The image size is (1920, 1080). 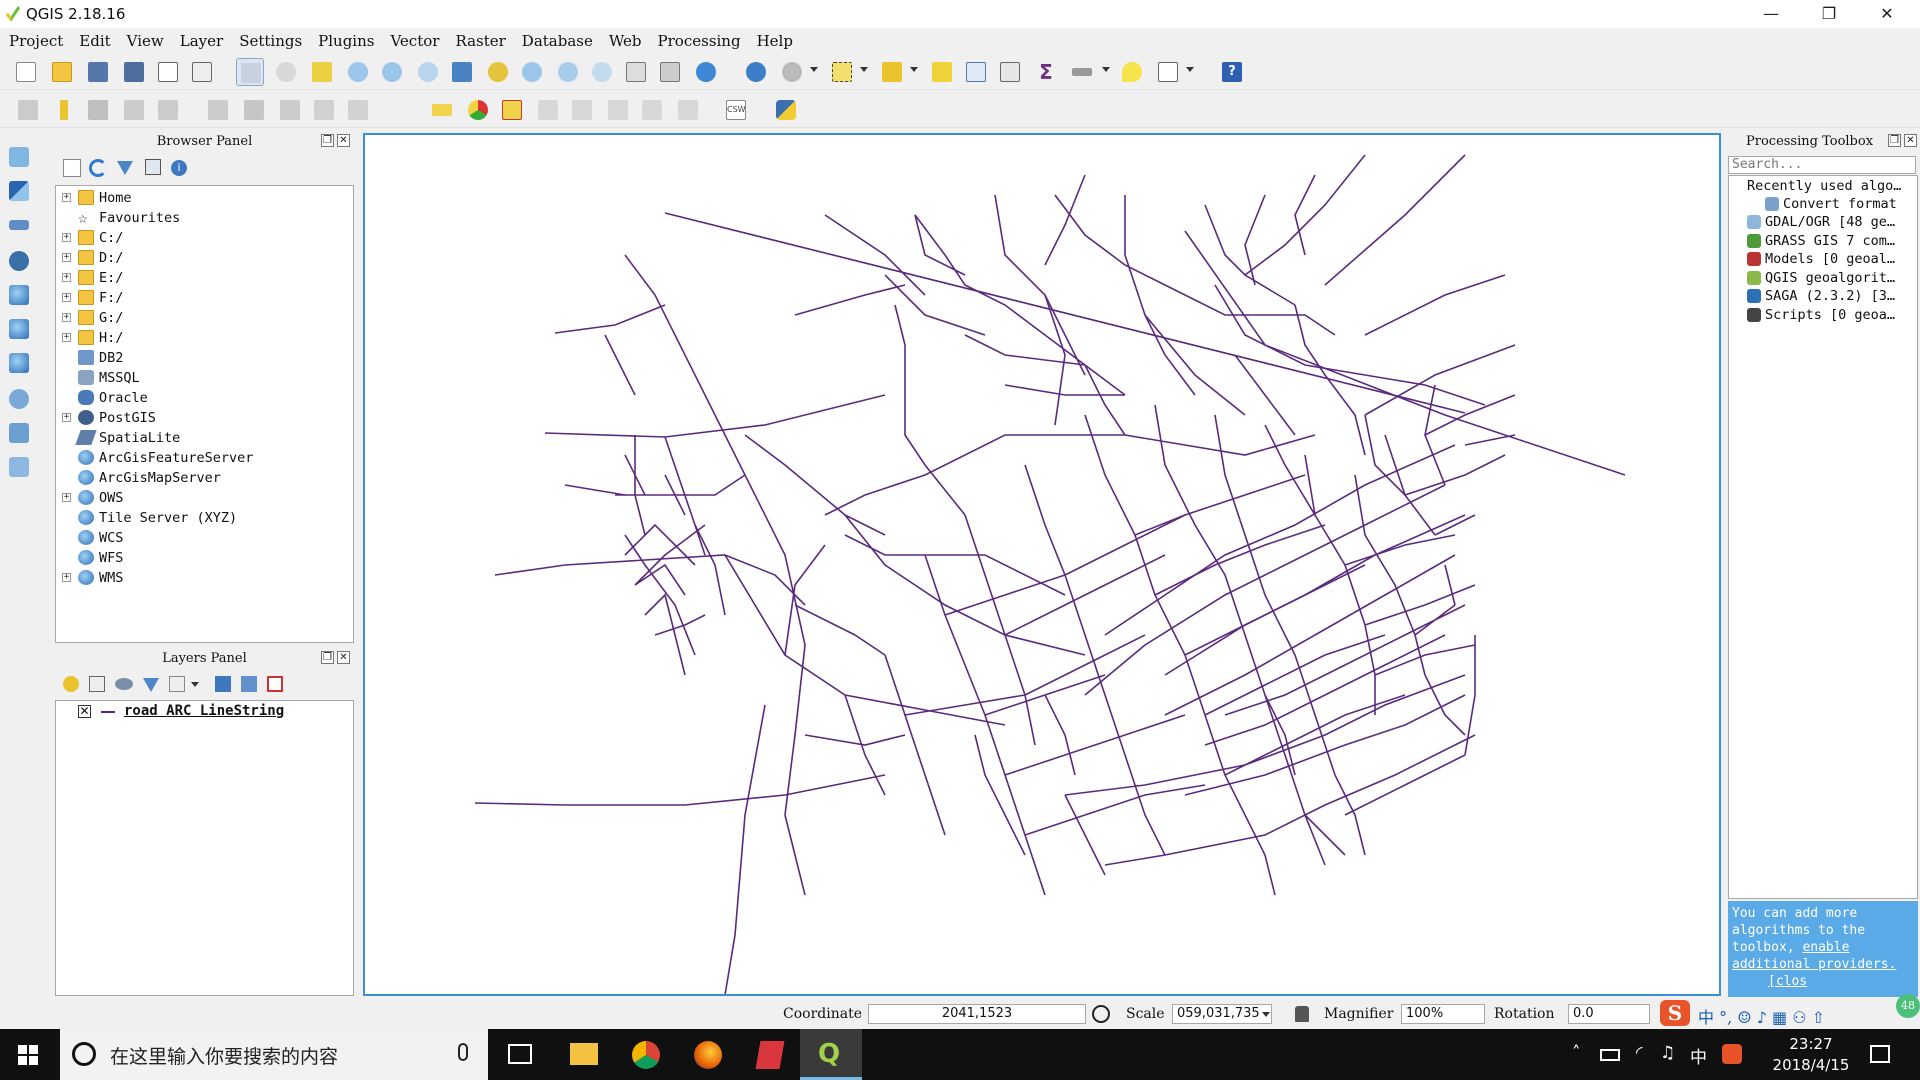 I want to click on info-icon: i, so click(x=179, y=168).